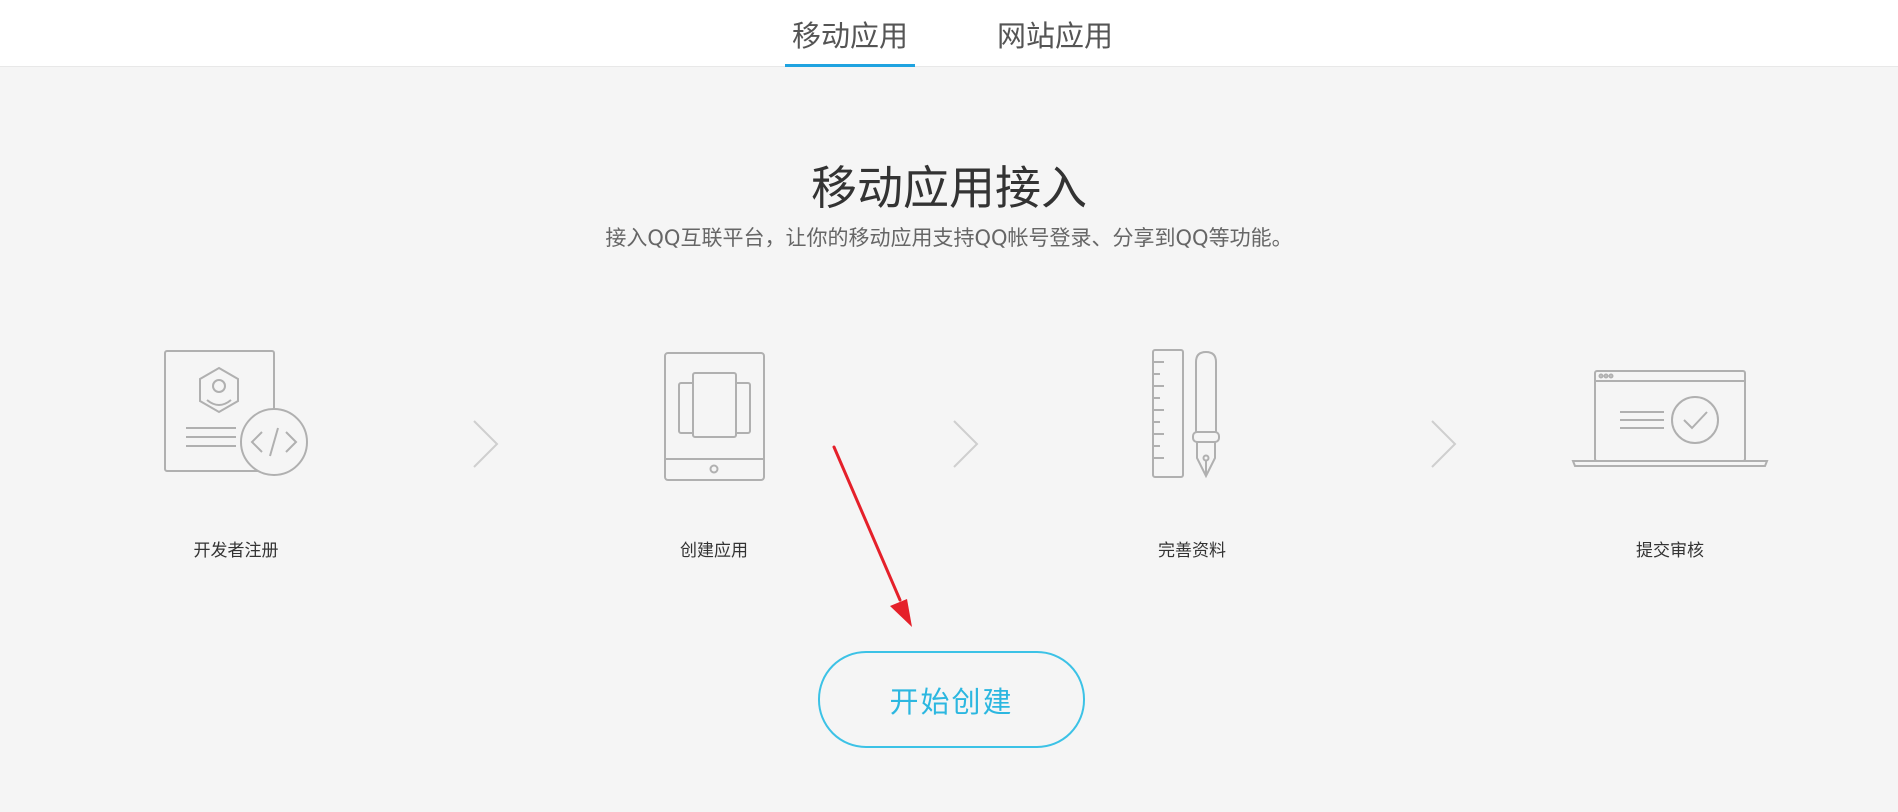 The height and width of the screenshot is (812, 1898). Describe the element at coordinates (714, 416) in the screenshot. I see `tablet-icon` at that location.